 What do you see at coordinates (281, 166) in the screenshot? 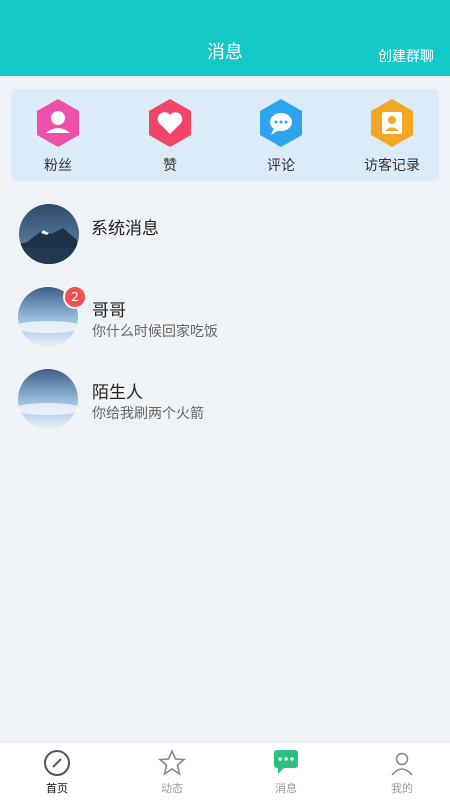
I see `comments-label: 评论` at bounding box center [281, 166].